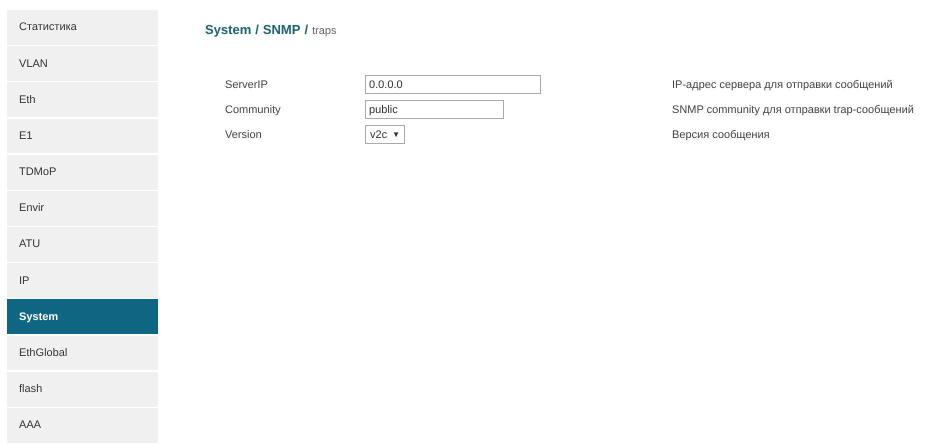 This screenshot has height=444, width=946. I want to click on sidebar-item: System, so click(82, 316).